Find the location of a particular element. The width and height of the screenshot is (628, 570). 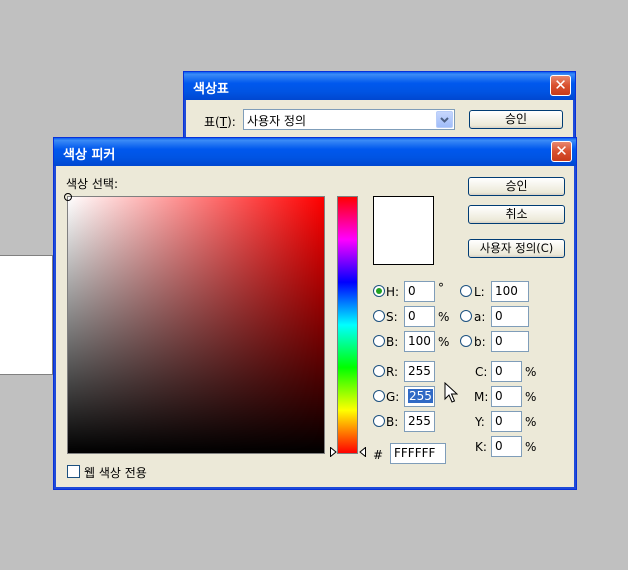

green-field: 255 is located at coordinates (419, 396).